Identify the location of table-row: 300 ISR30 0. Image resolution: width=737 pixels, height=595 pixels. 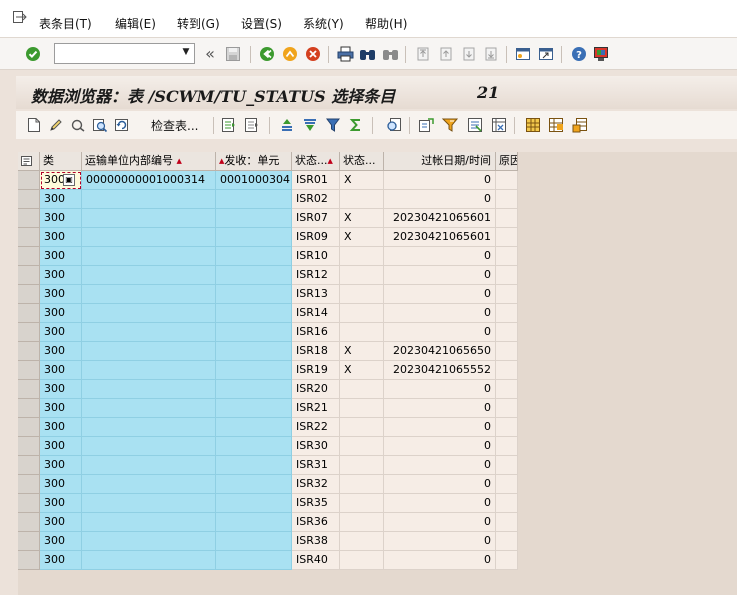
(268, 446).